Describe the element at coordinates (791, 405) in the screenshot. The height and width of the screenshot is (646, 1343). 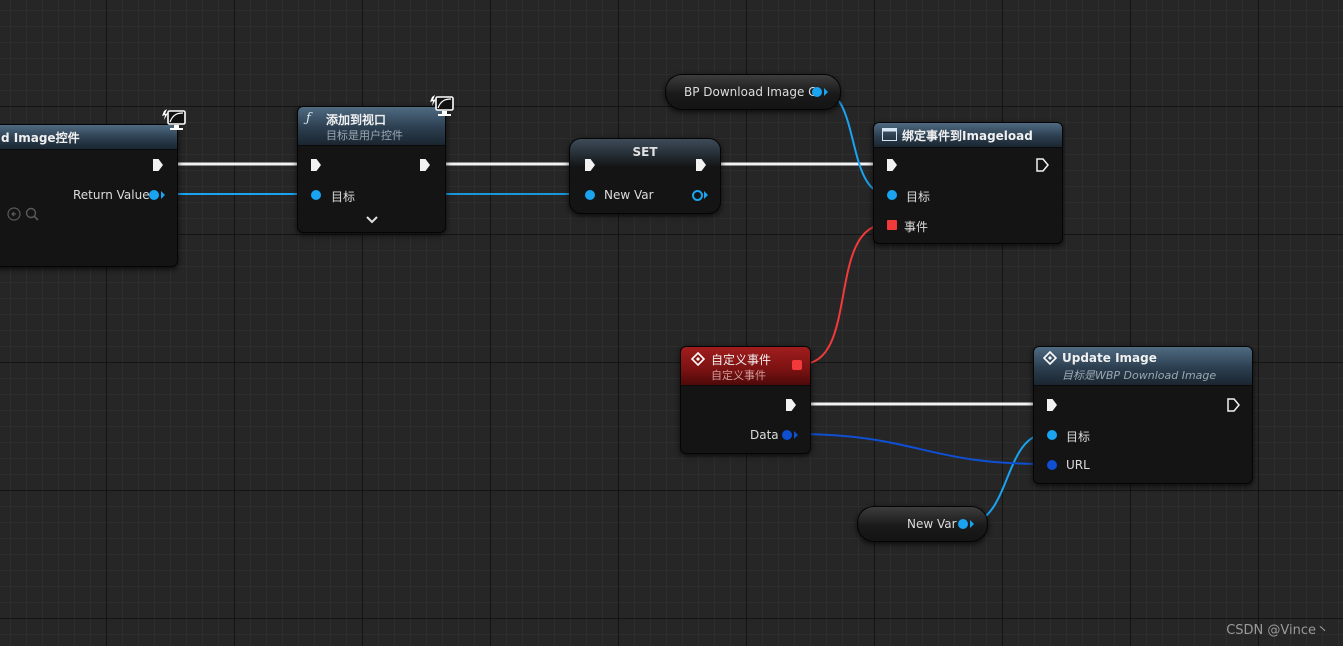
I see `custom-event-exec-out-pin` at that location.